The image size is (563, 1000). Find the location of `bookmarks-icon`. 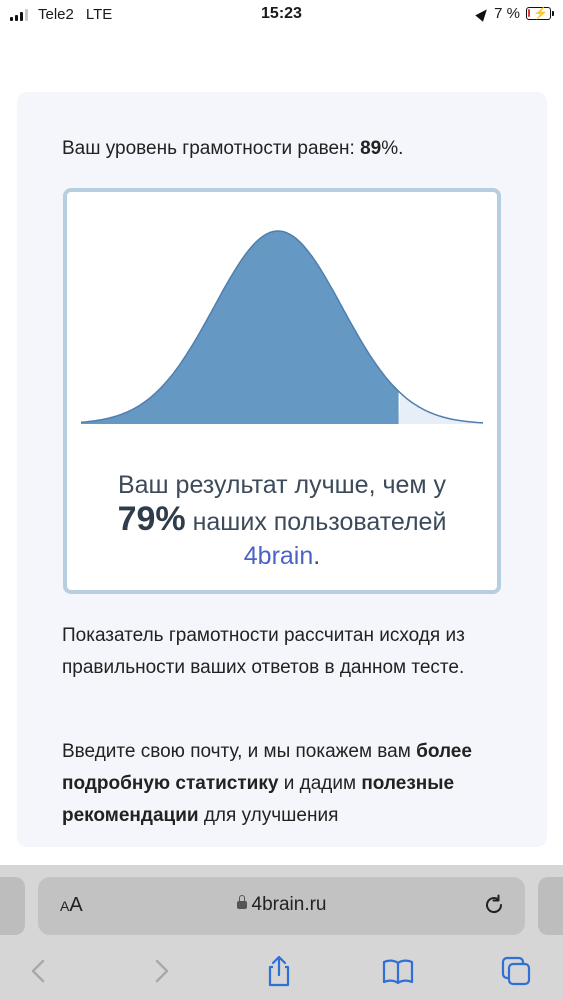

bookmarks-icon is located at coordinates (398, 971).